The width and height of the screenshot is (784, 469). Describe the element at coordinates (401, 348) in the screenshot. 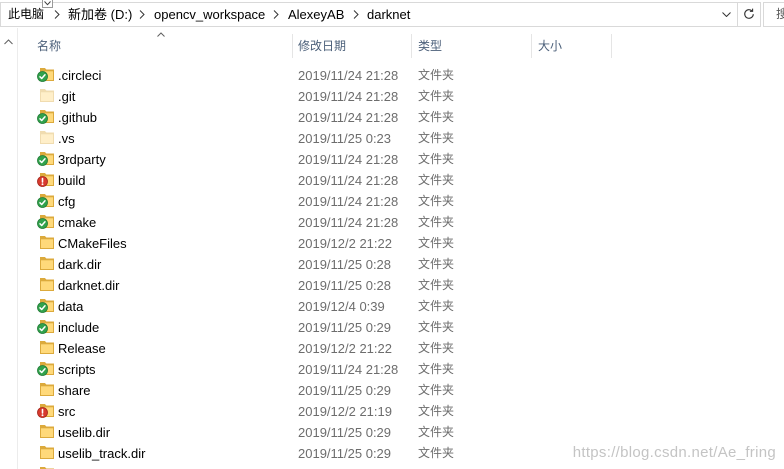

I see `file-row: Release 2019/12/2 21:22 文件夹` at that location.